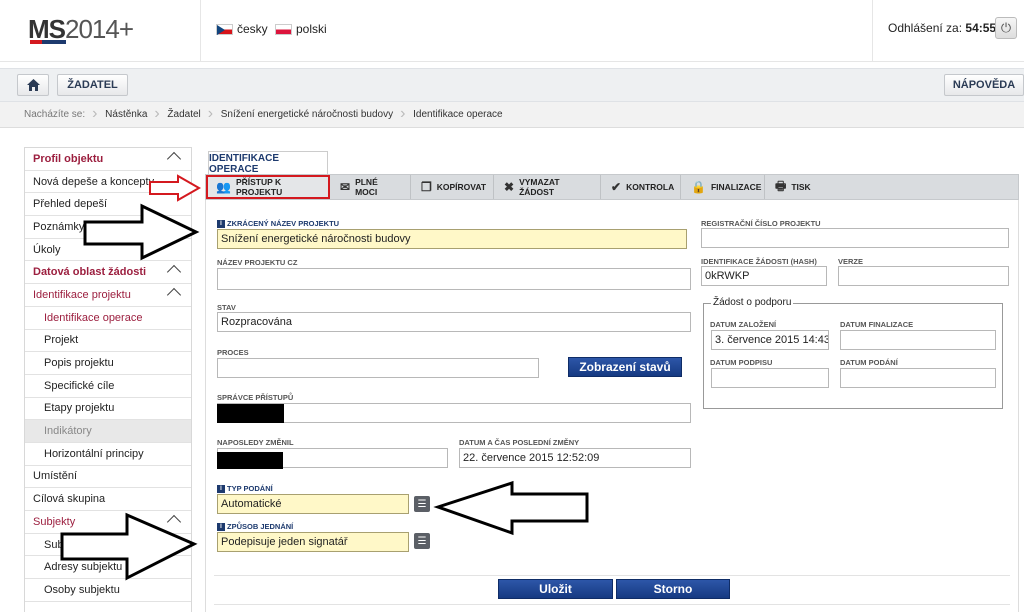 The height and width of the screenshot is (612, 1024). What do you see at coordinates (378, 368) in the screenshot?
I see `process-field` at bounding box center [378, 368].